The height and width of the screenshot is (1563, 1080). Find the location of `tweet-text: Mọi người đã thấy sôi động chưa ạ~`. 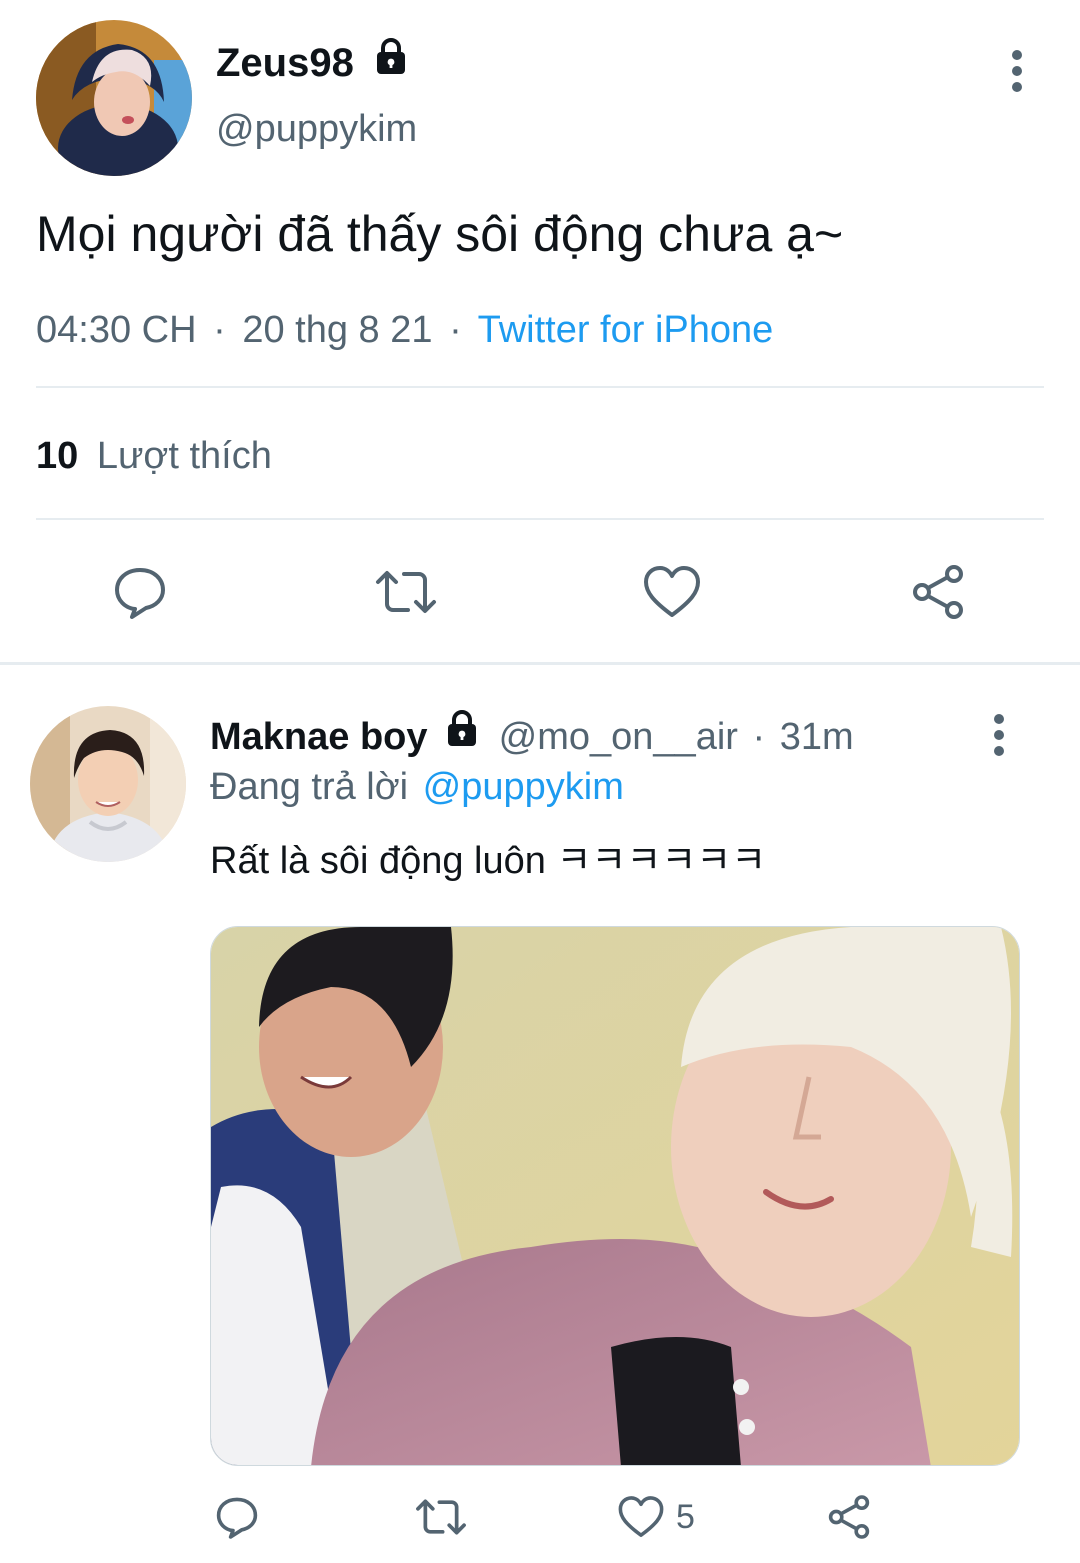

tweet-text: Mọi người đã thấy sôi động chưa ạ~ is located at coordinates (440, 234).